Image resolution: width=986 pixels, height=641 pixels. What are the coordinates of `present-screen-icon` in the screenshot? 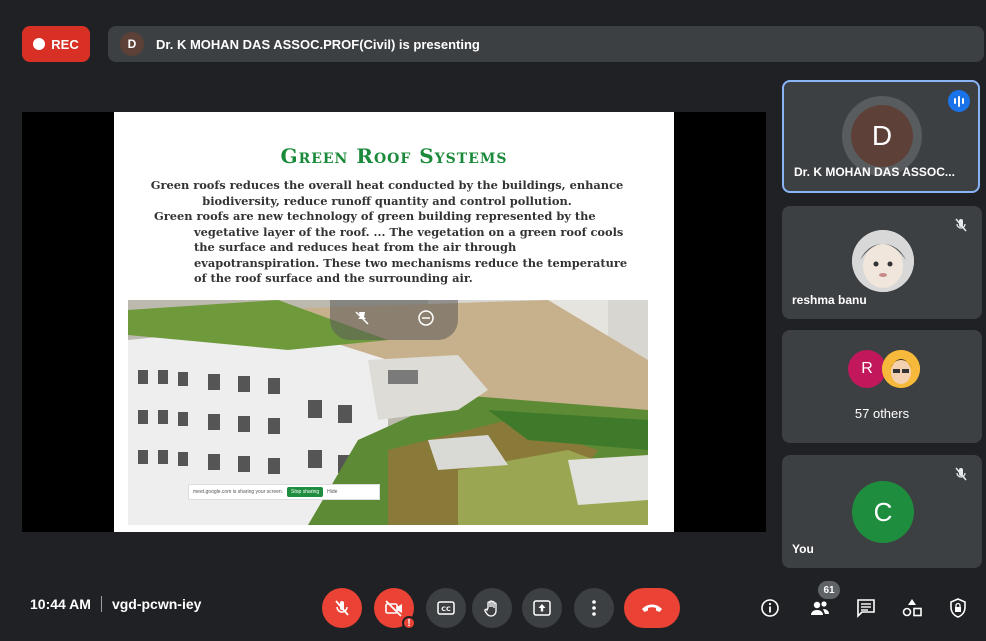 It's located at (542, 608).